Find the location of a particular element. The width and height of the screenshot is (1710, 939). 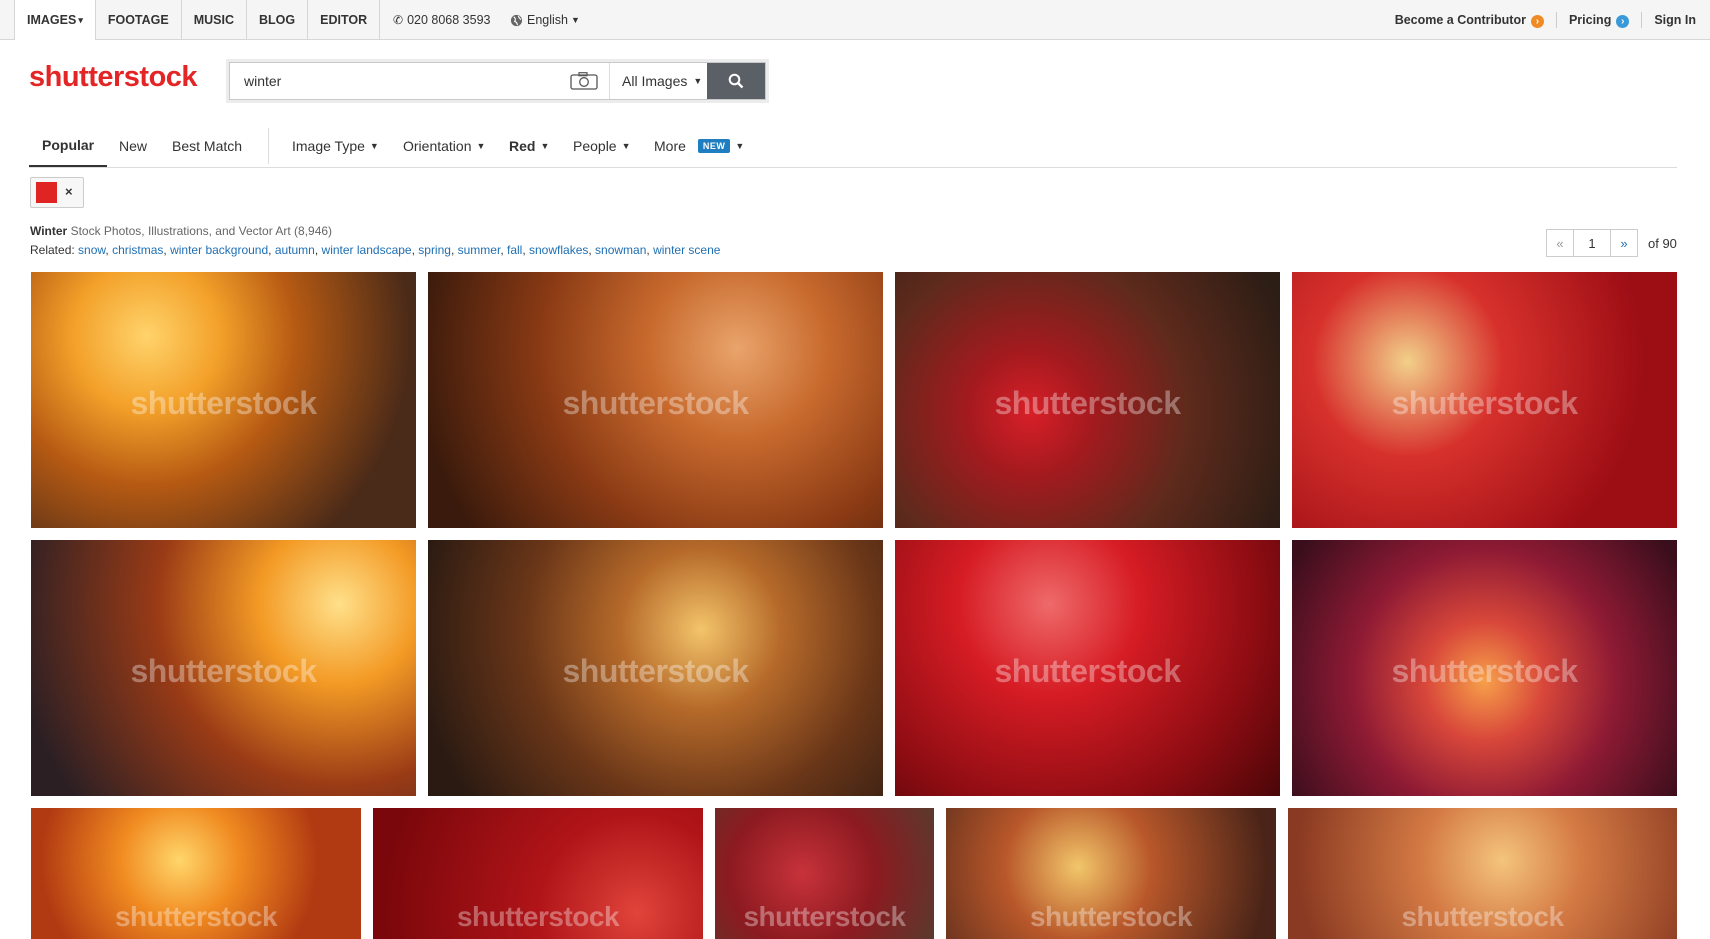

related-link: autumn is located at coordinates (295, 250).